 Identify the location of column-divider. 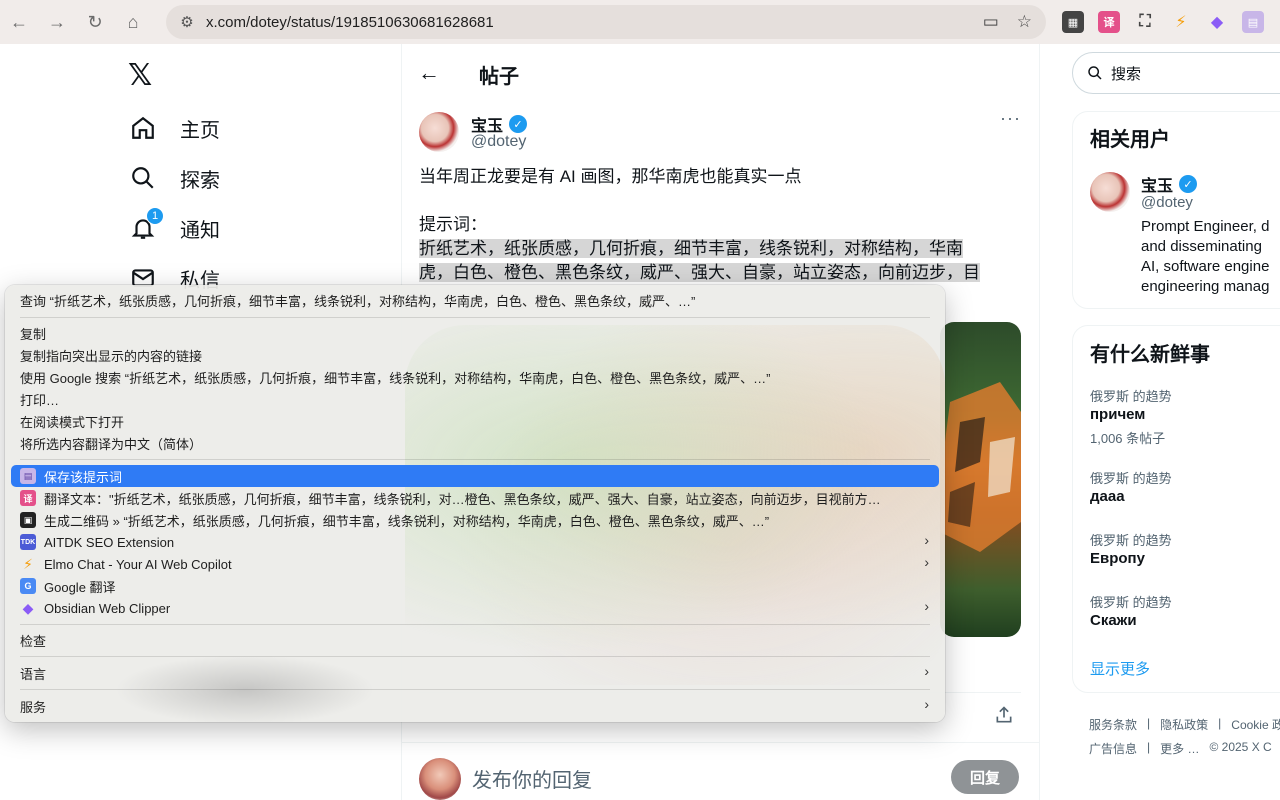
(1039, 422).